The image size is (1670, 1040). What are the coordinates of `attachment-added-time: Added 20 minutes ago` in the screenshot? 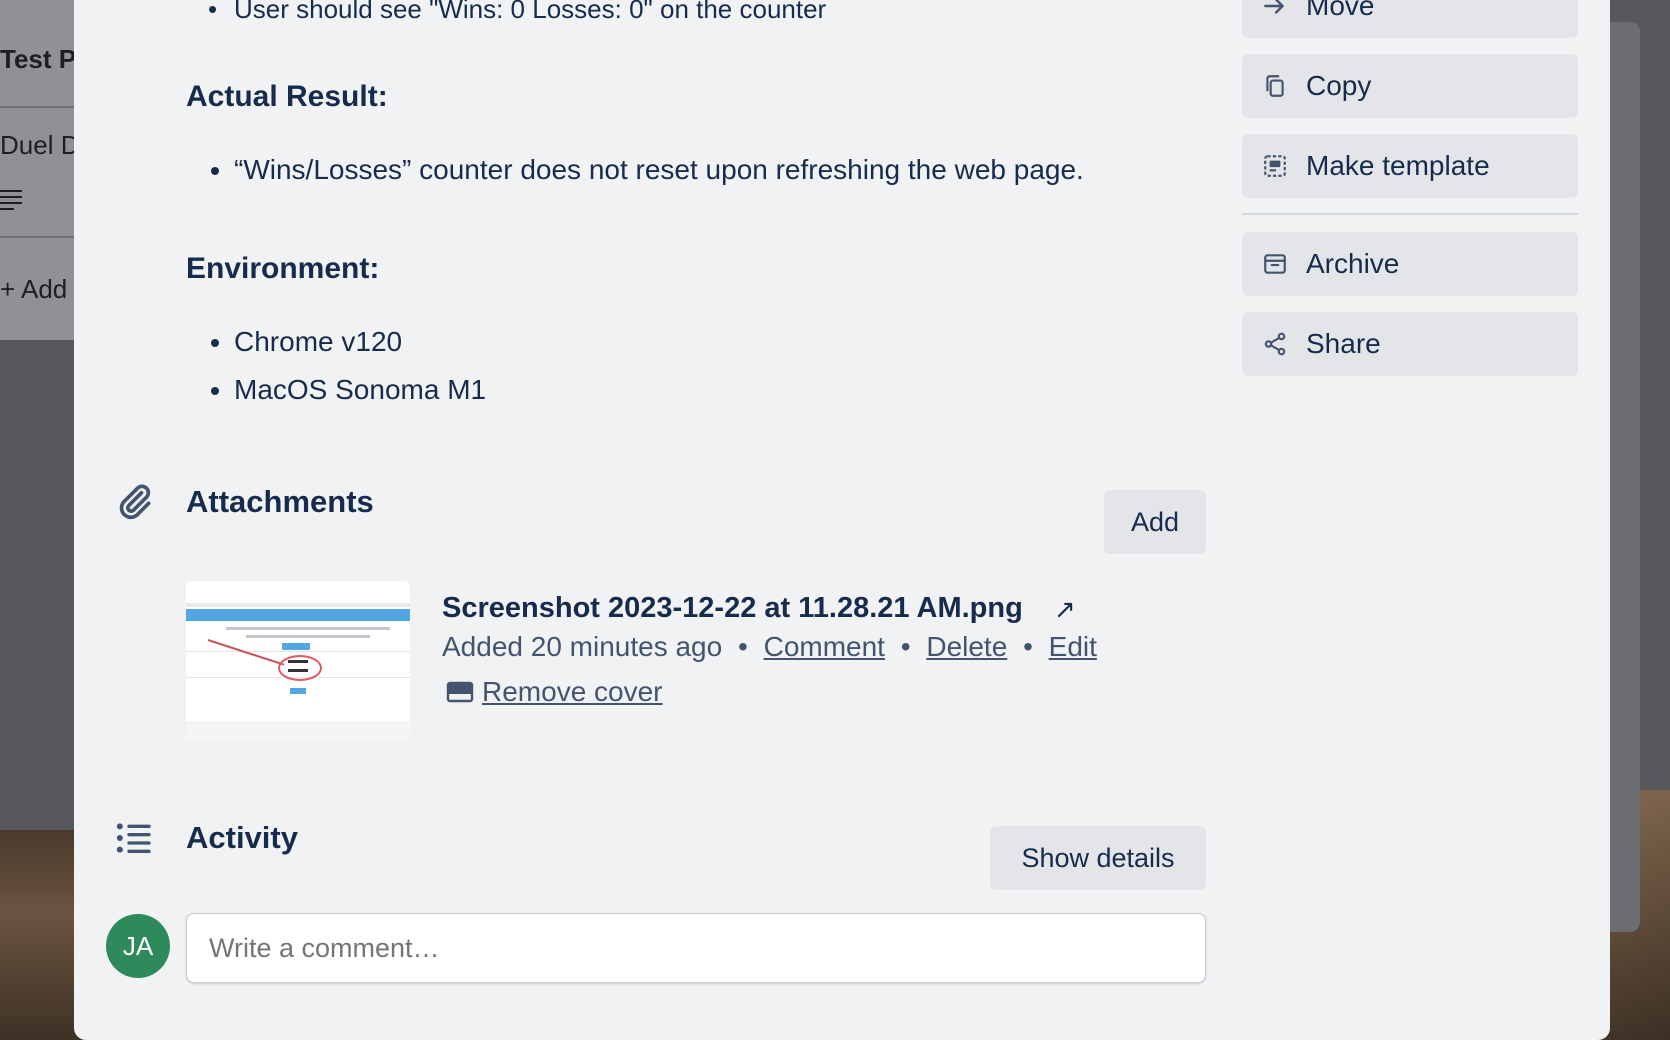 It's located at (582, 646).